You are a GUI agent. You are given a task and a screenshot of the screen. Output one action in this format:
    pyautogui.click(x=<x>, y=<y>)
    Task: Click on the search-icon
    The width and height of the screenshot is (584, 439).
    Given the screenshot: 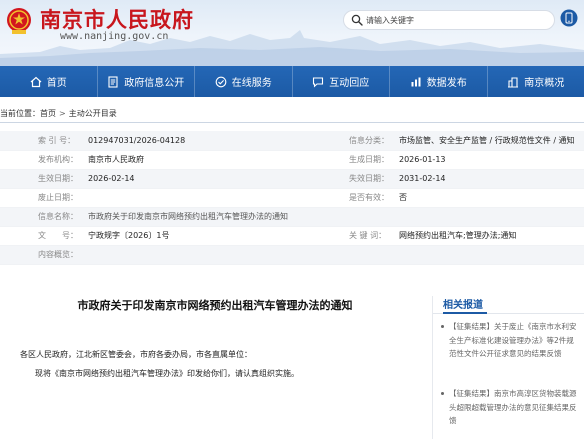 What is the action you would take?
    pyautogui.click(x=357, y=20)
    